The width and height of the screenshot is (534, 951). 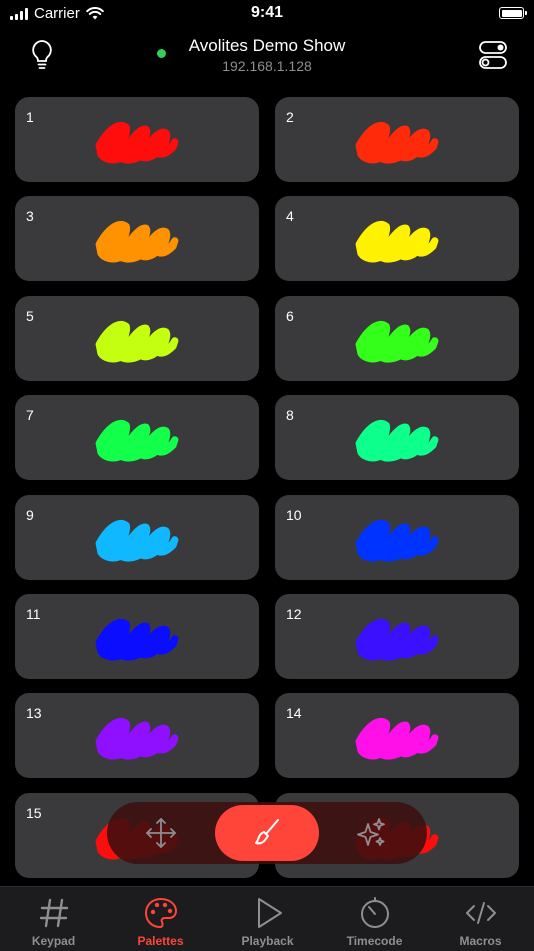 I want to click on palette-number: 15, so click(x=34, y=812).